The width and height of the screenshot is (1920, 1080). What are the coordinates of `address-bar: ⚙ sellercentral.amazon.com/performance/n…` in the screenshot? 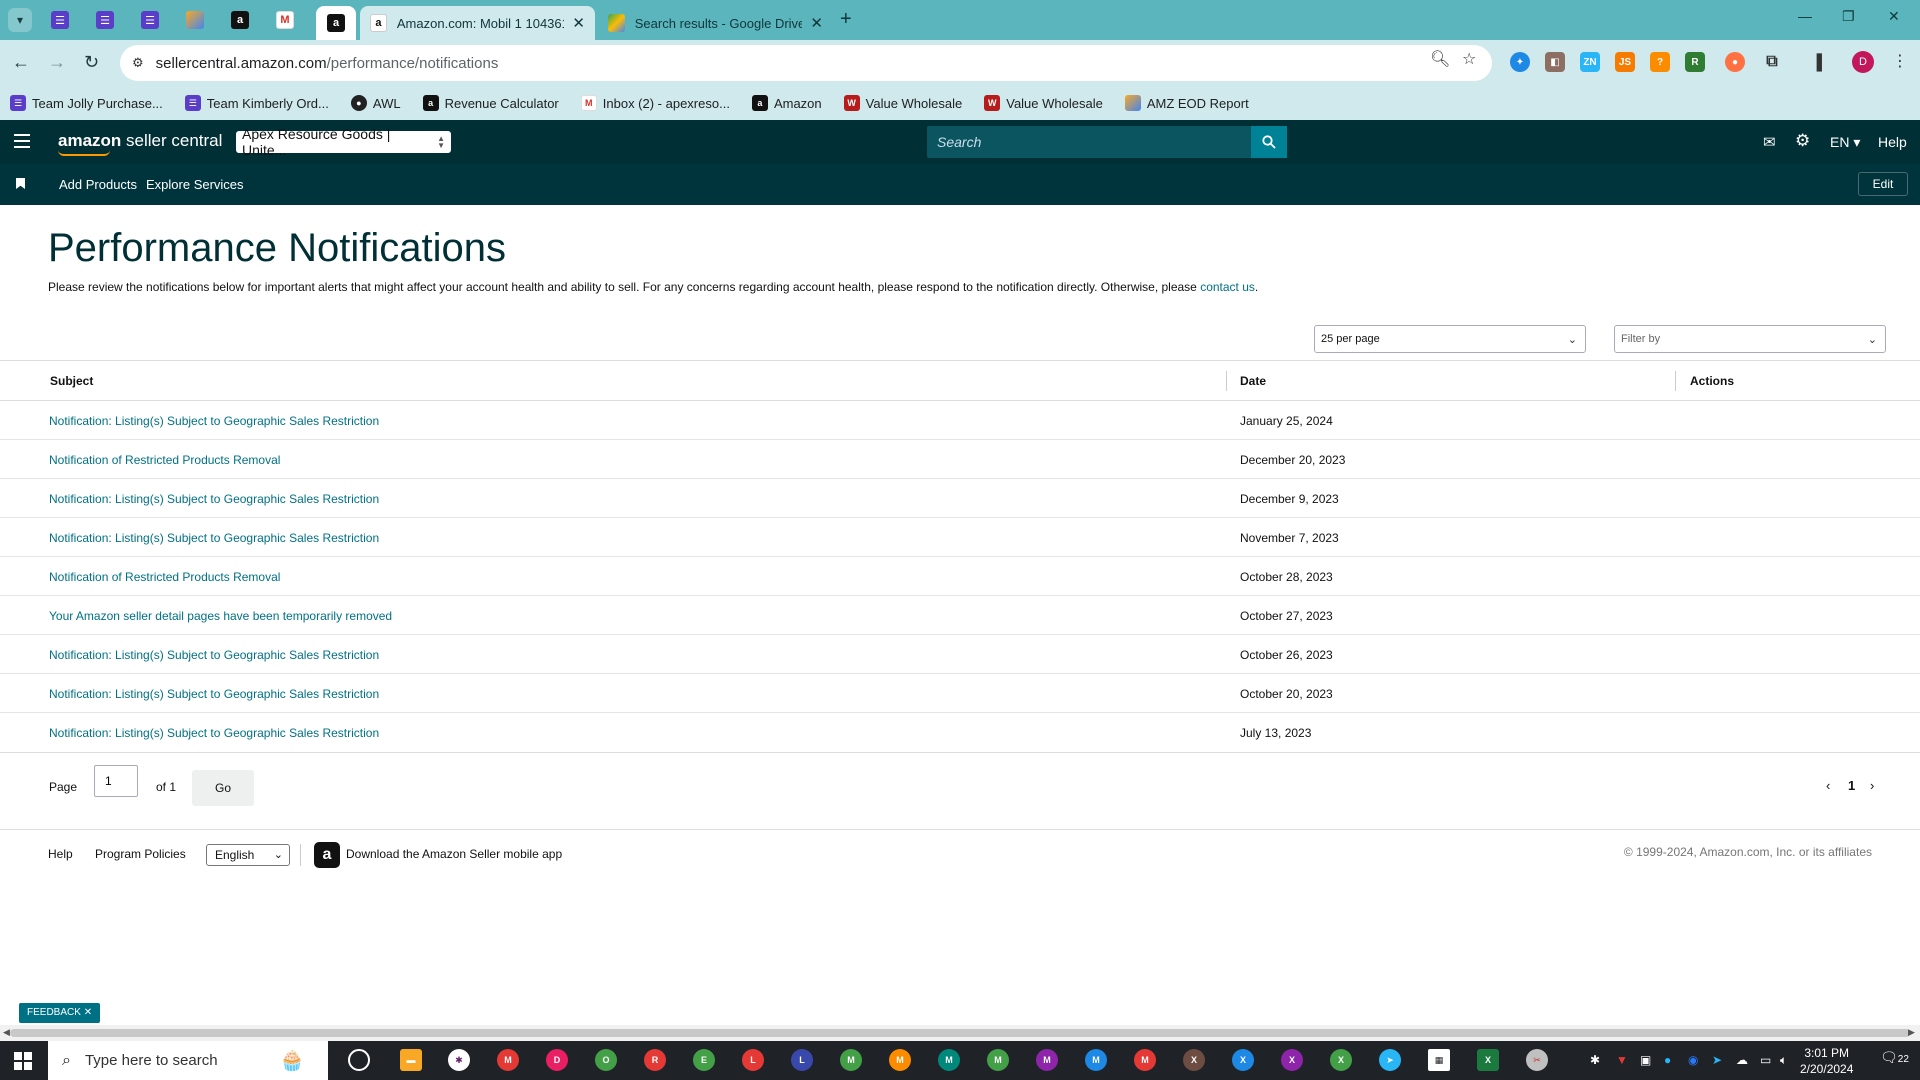 It's located at (806, 63).